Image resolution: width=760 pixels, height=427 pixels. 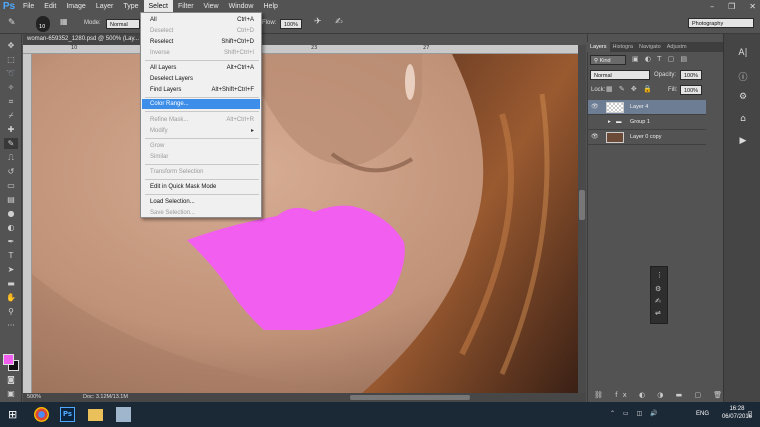 I want to click on menu-layer: Layer, so click(x=105, y=7).